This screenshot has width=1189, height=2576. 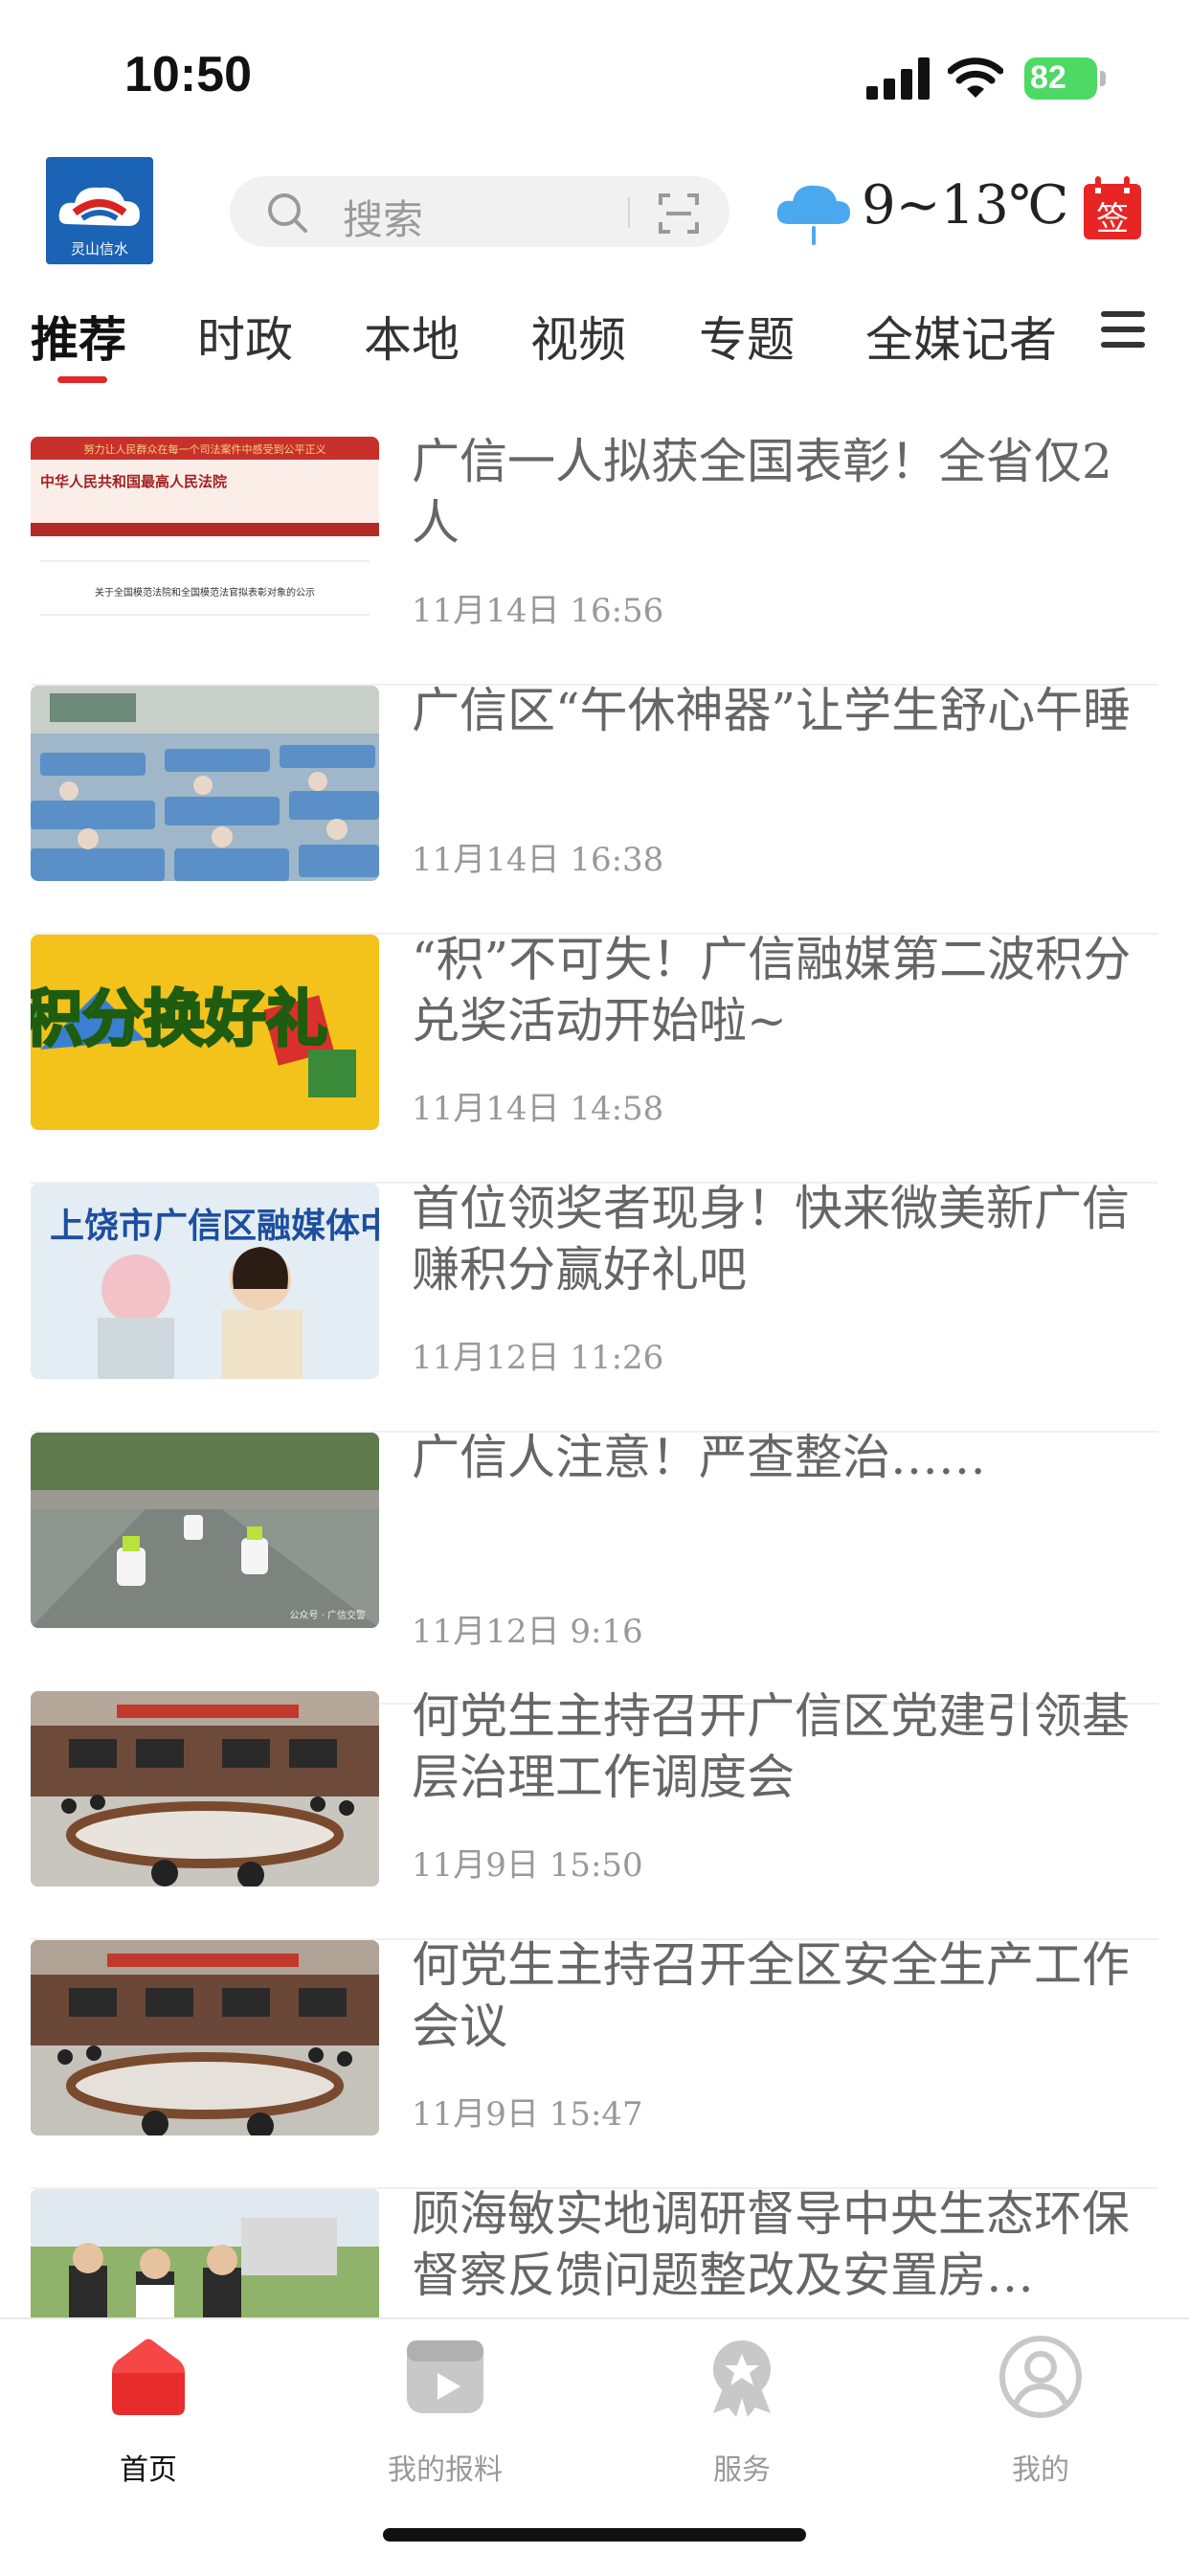 What do you see at coordinates (99, 249) in the screenshot?
I see `logo-text: 灵山信水` at bounding box center [99, 249].